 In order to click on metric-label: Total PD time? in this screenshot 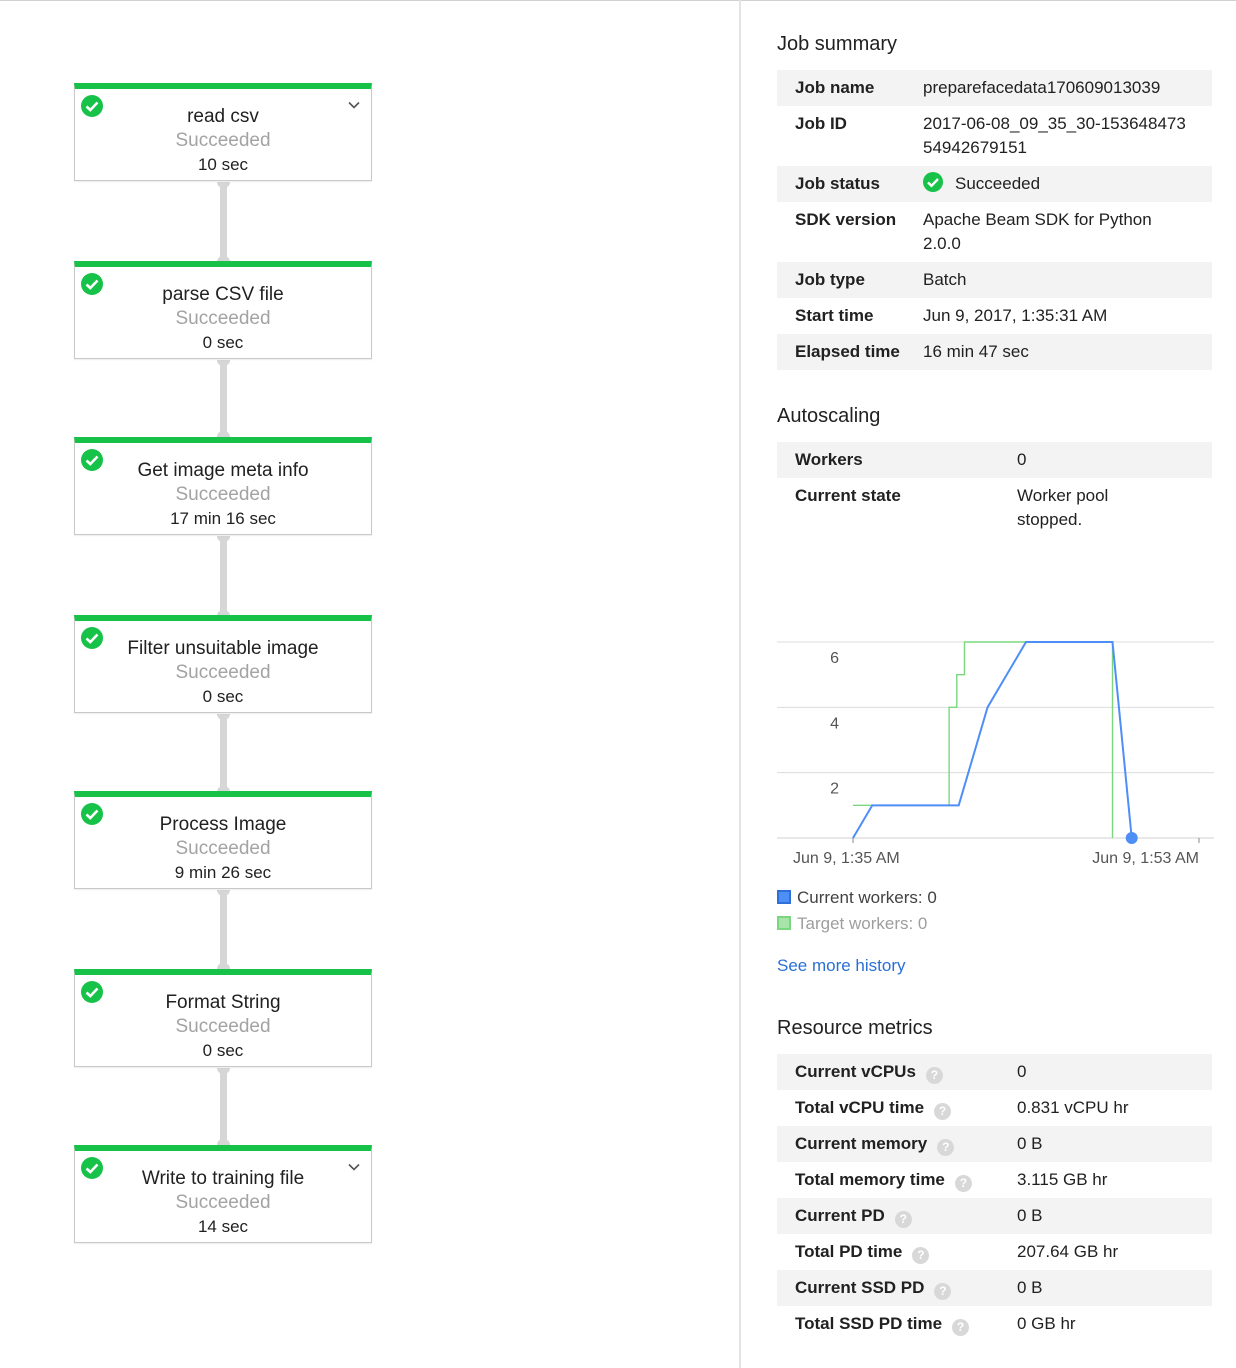, I will do `click(897, 1252)`.